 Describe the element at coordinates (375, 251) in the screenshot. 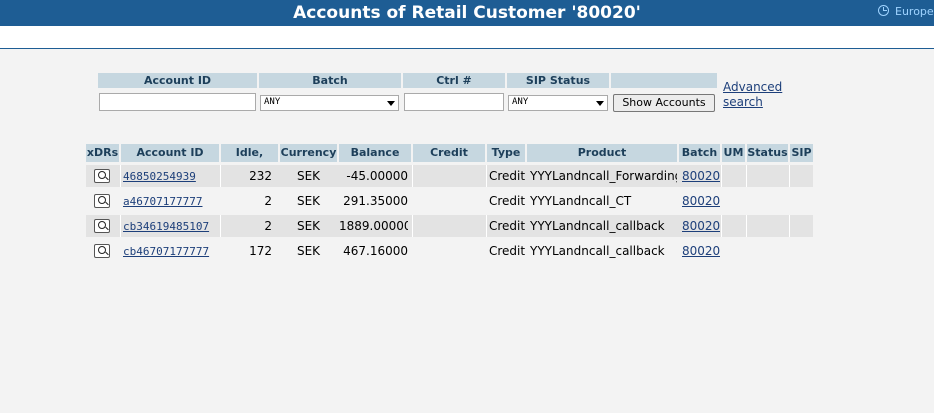

I see `balance: 467.16000` at that location.